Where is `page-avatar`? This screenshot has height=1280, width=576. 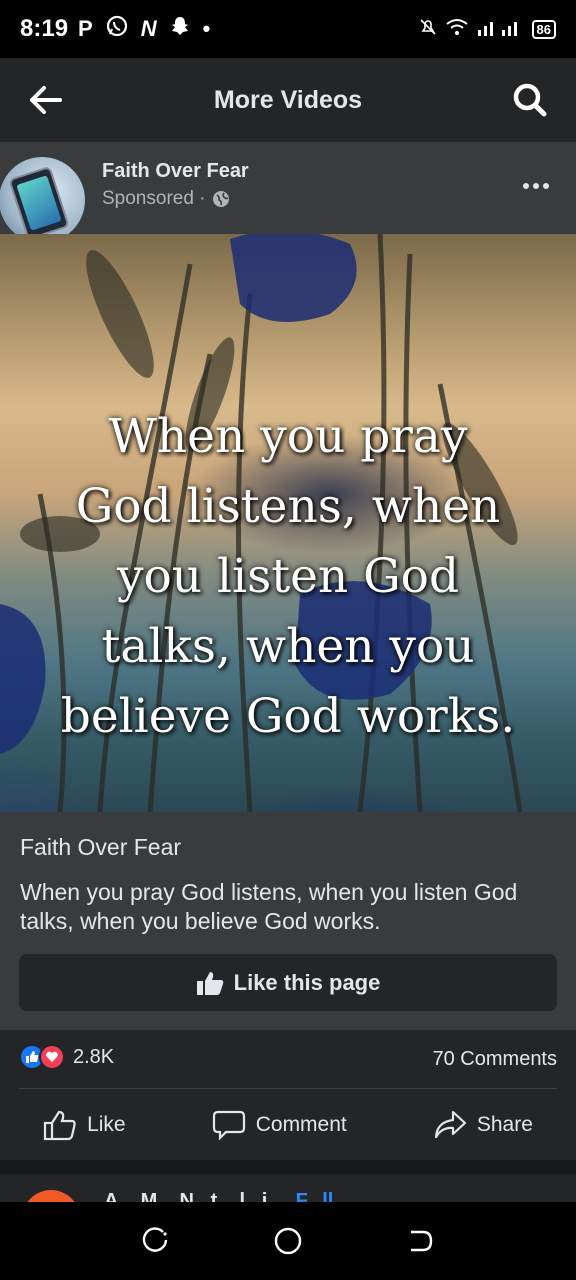
page-avatar is located at coordinates (44, 200).